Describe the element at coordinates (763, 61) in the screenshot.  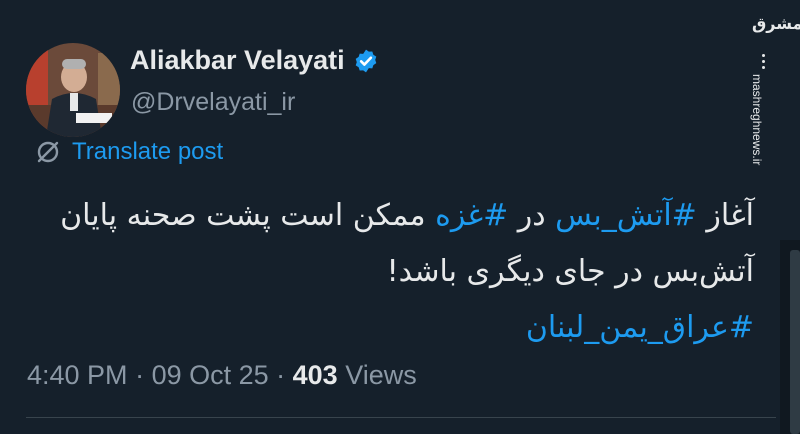
I see `watermark-dots` at that location.